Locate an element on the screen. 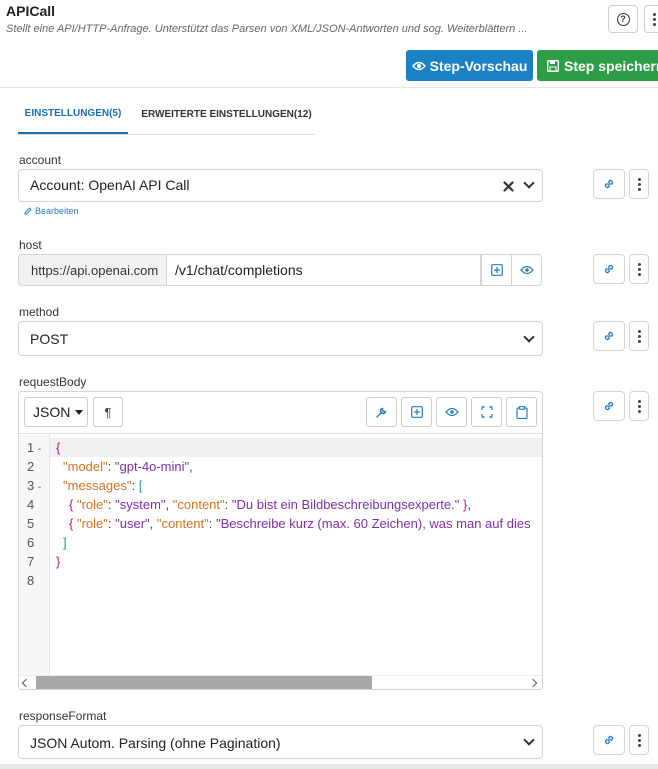  step-save-label: Step speichern is located at coordinates (611, 65).